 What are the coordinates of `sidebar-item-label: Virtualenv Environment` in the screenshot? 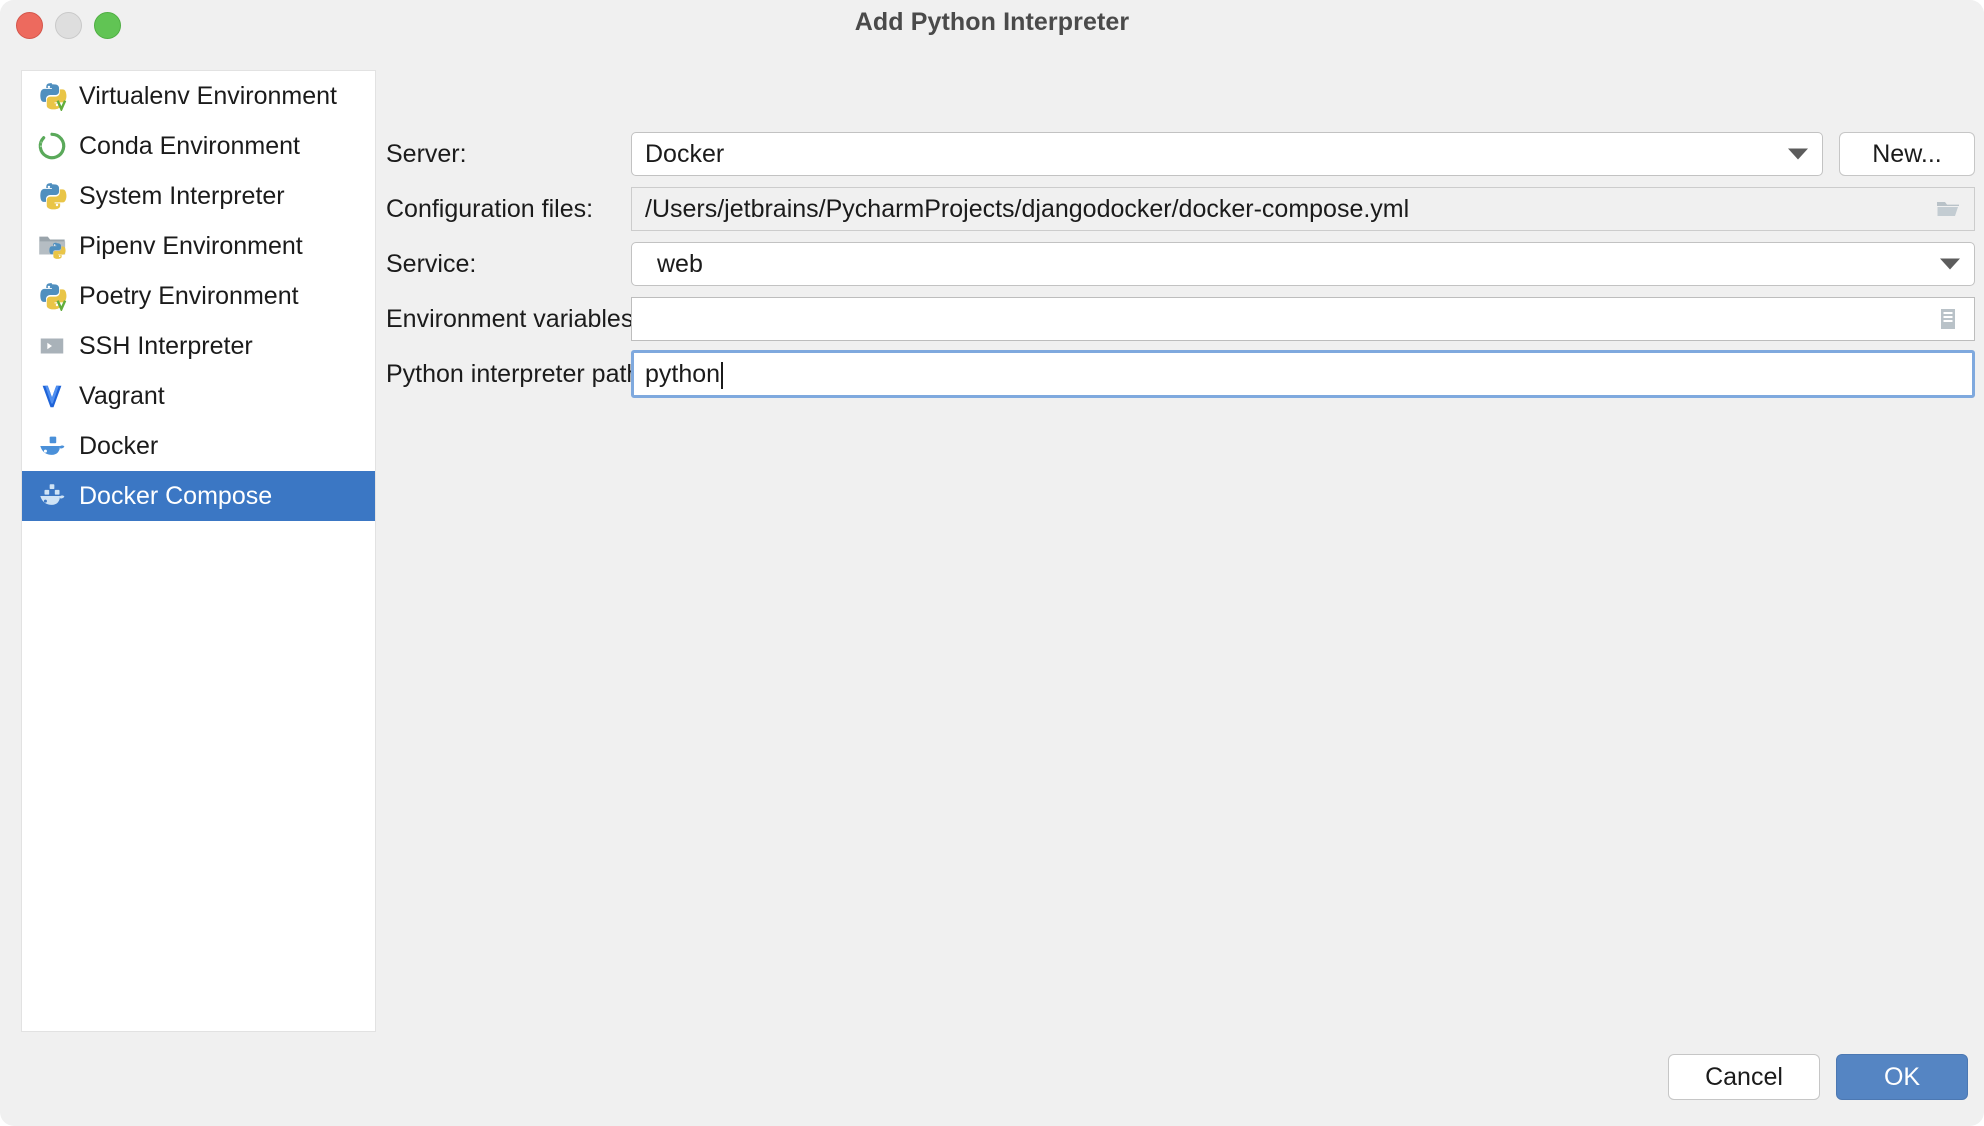 It's located at (208, 95).